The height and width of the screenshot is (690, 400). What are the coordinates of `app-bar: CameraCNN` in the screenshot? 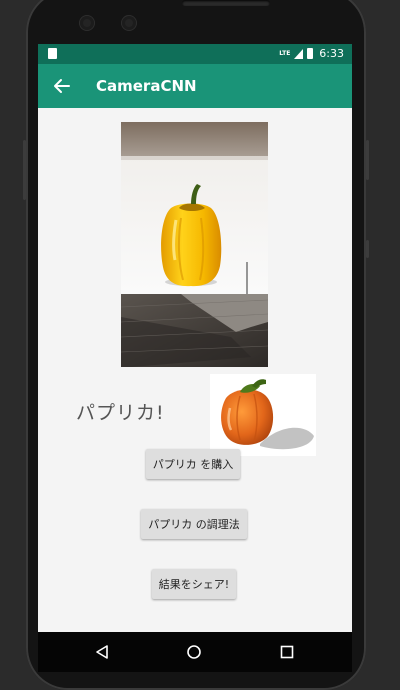 It's located at (195, 86).